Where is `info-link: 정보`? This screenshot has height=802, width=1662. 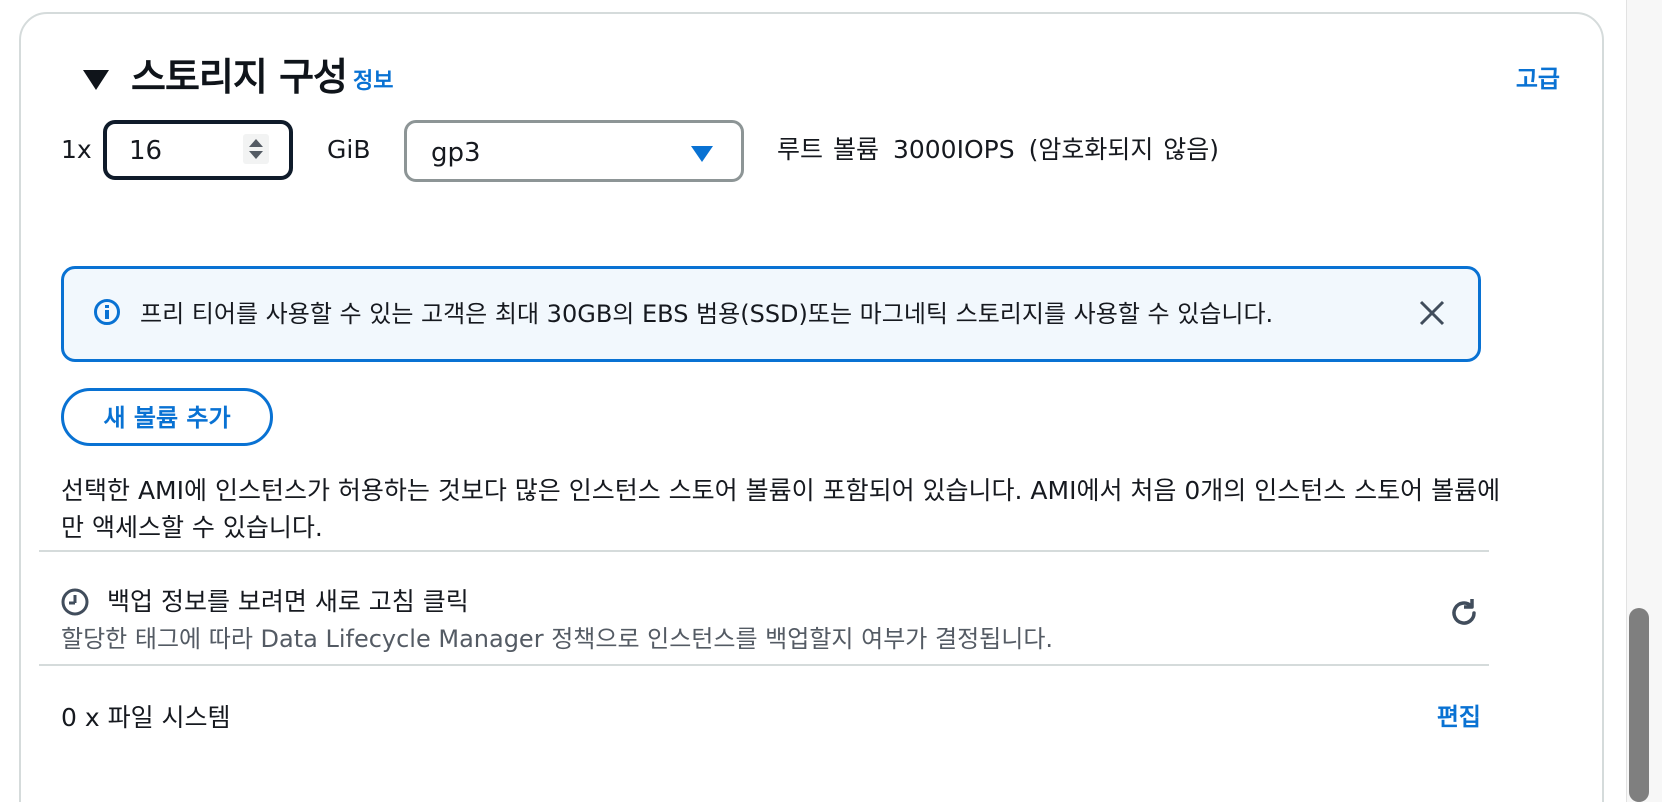 info-link: 정보 is located at coordinates (373, 82).